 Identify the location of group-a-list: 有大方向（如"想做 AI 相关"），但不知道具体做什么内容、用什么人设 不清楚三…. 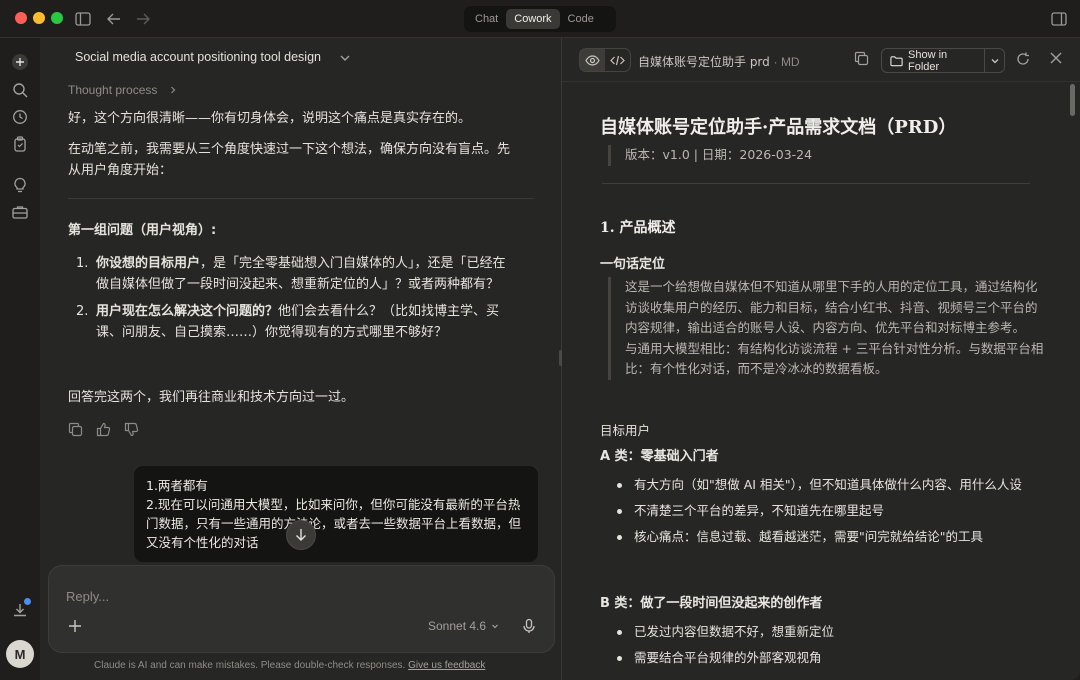
(825, 514).